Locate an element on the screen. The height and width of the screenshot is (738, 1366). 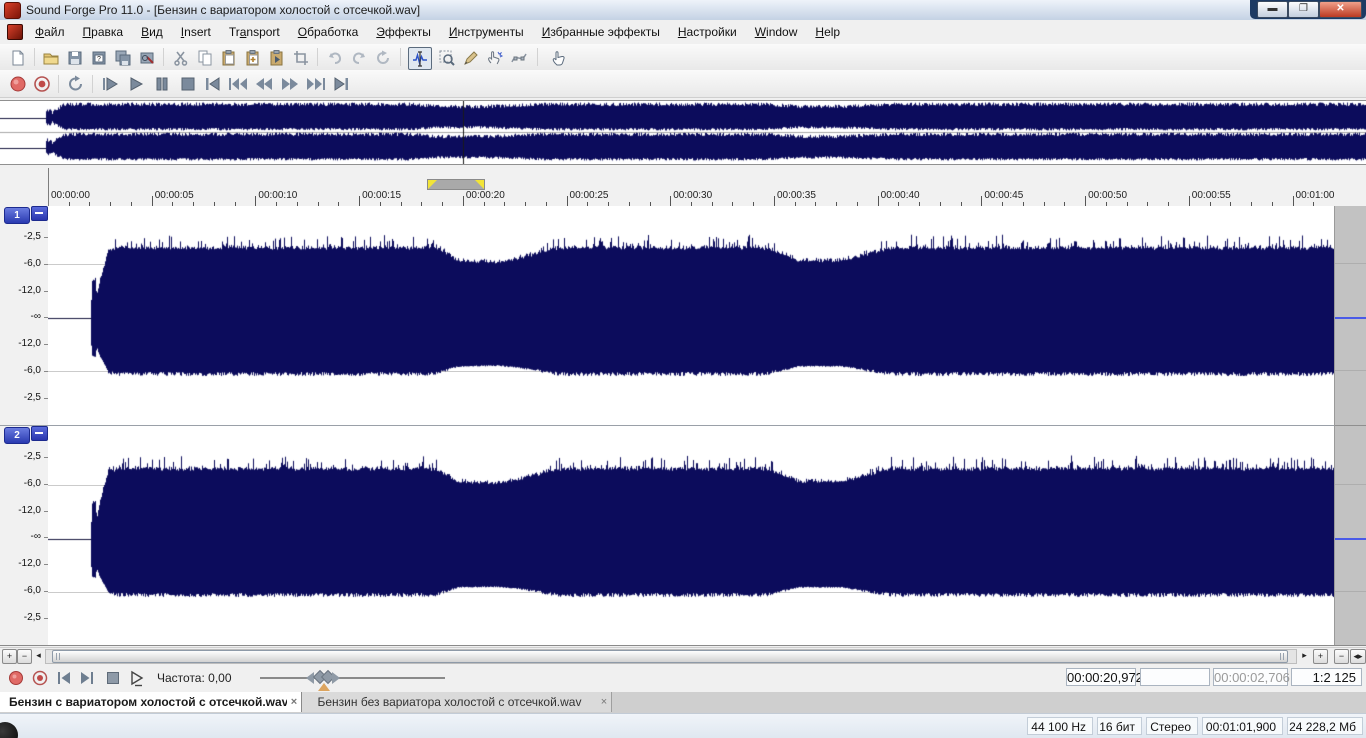
menu-item-transport: Transport is located at coordinates (254, 32).